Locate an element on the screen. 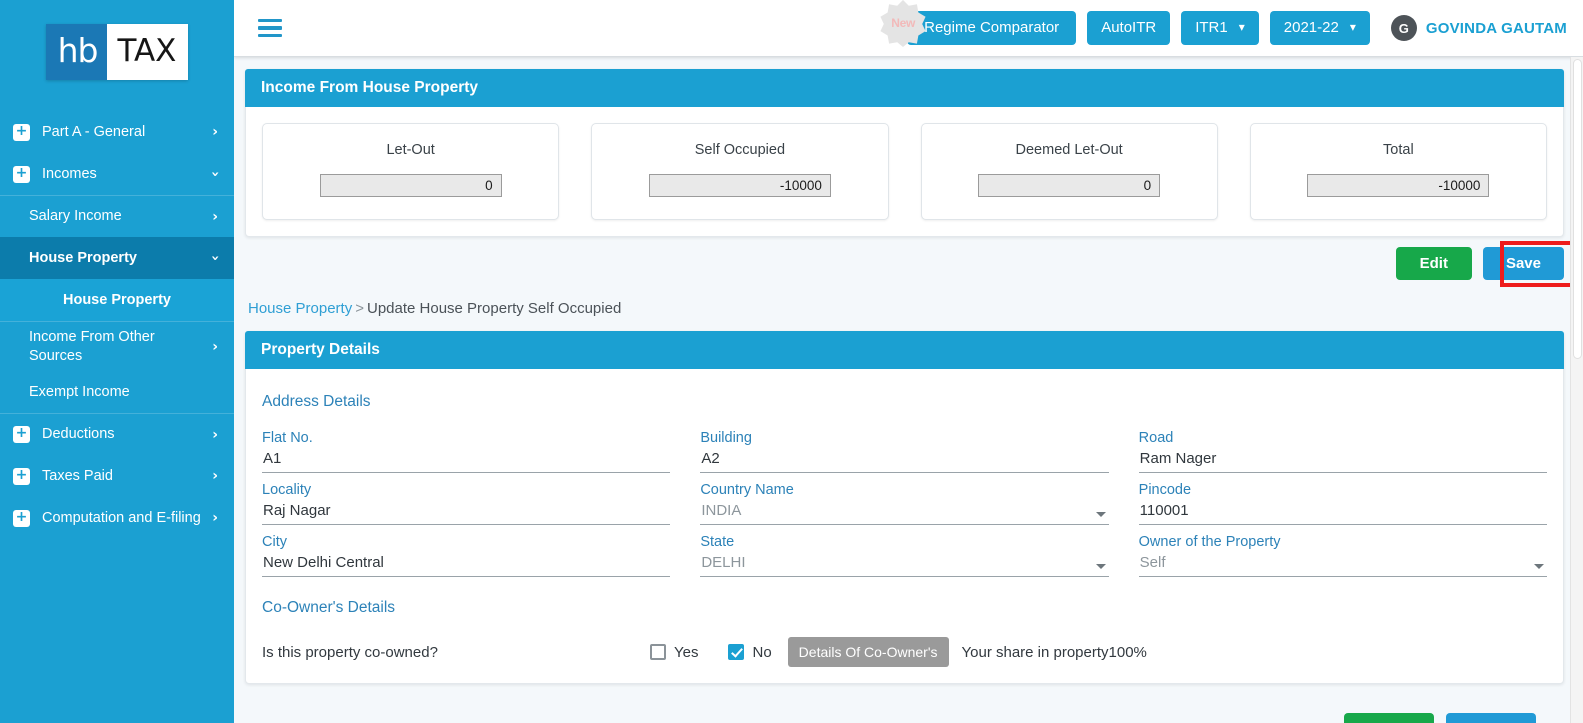 The height and width of the screenshot is (723, 1583). coowned-yes-checkbox: Yes is located at coordinates (674, 652).